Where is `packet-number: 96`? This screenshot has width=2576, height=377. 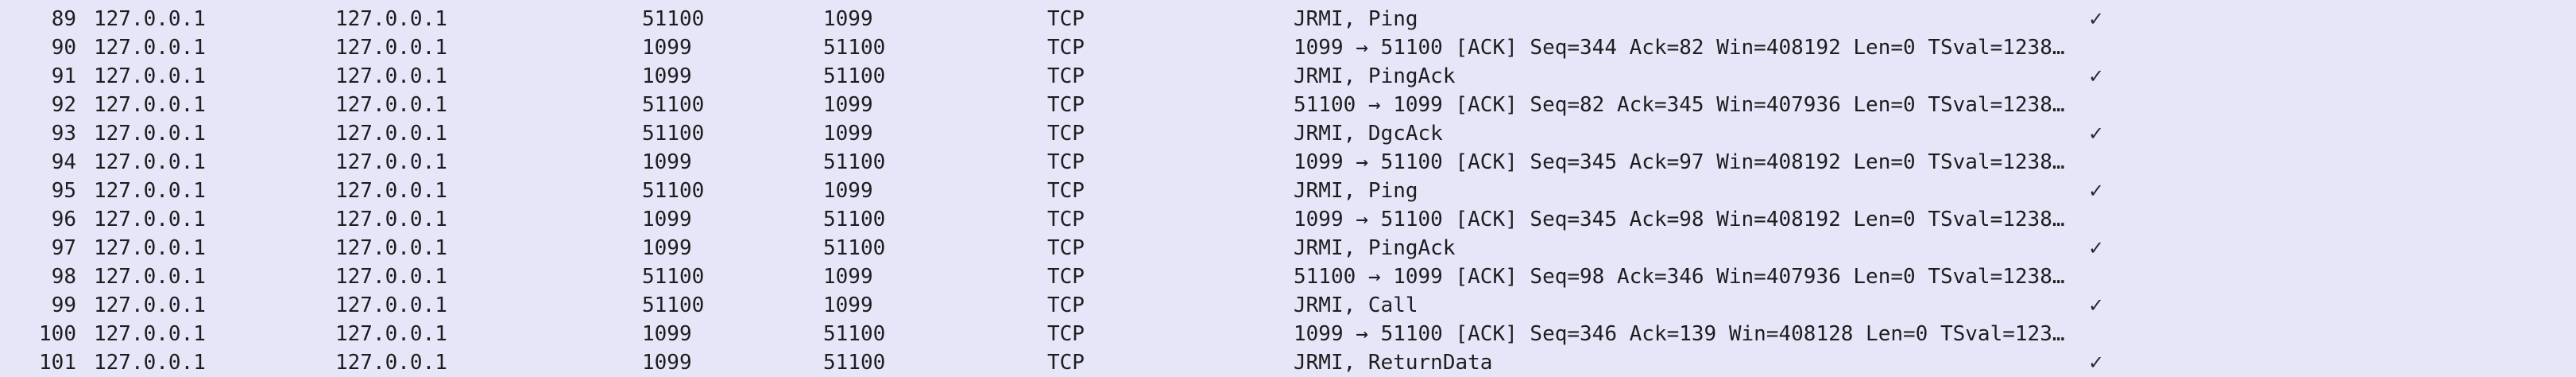
packet-number: 96 is located at coordinates (63, 219).